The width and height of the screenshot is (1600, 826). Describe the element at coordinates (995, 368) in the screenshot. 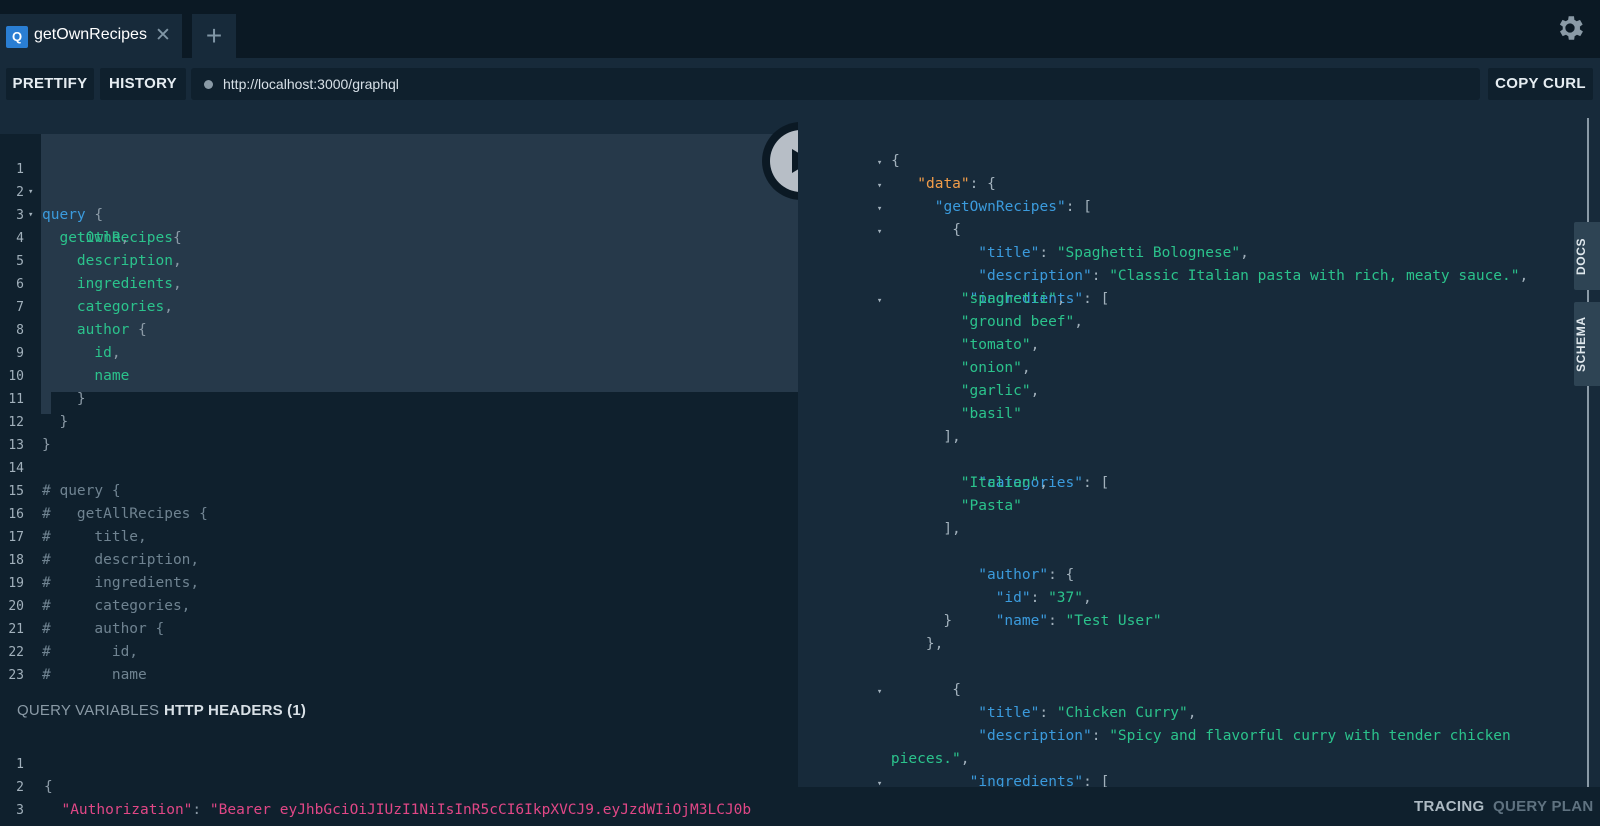

I see `result-line: "onion",` at that location.